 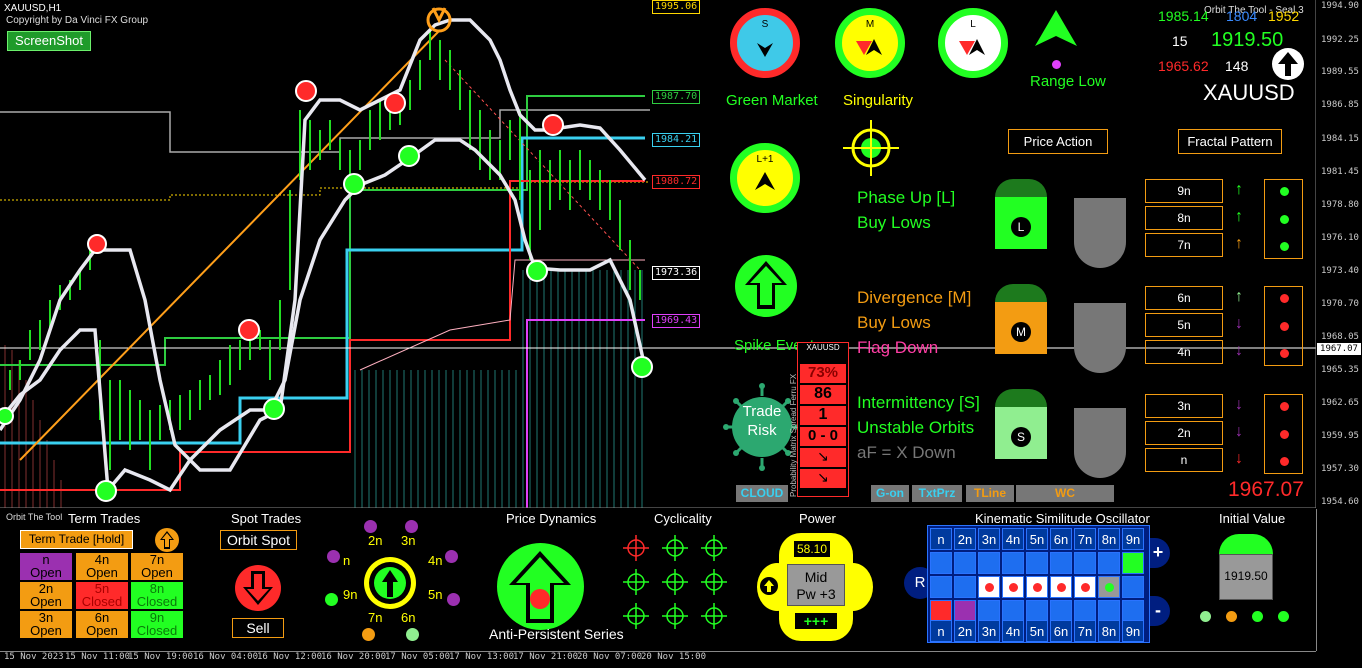 What do you see at coordinates (890, 493) in the screenshot?
I see `tag-g-on: G-on` at bounding box center [890, 493].